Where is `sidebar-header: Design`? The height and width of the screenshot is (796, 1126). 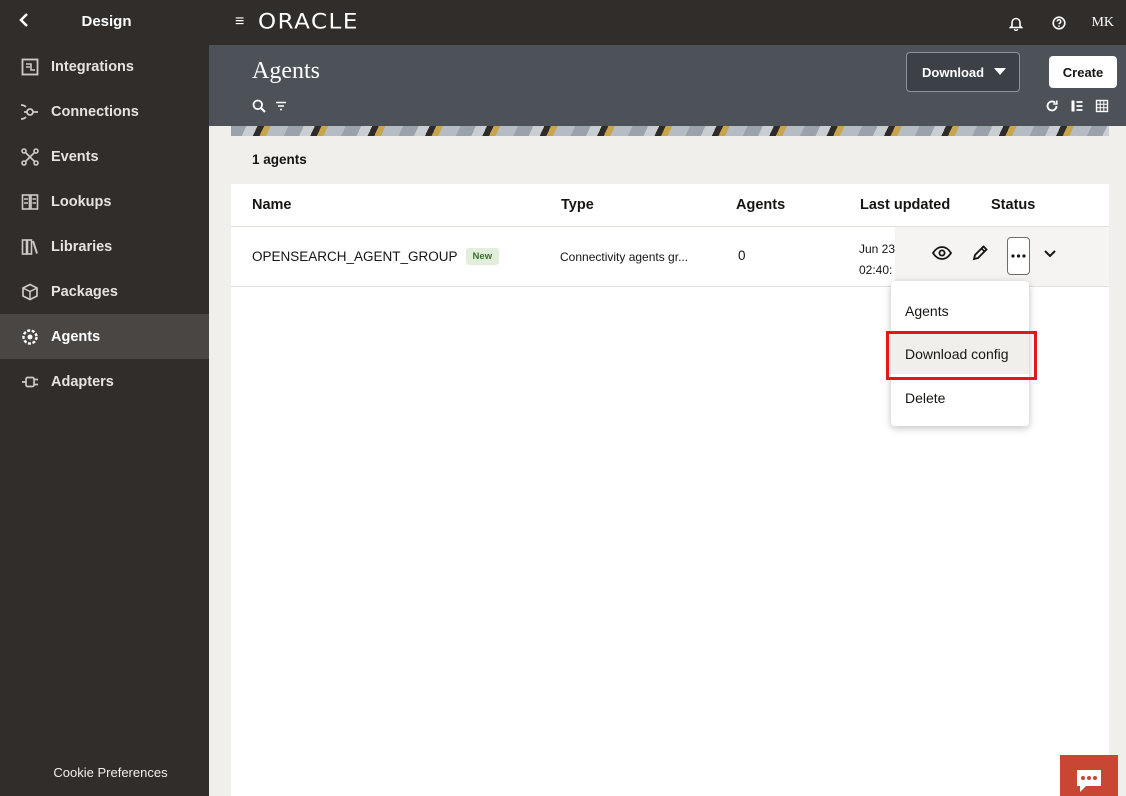
sidebar-header: Design is located at coordinates (104, 22).